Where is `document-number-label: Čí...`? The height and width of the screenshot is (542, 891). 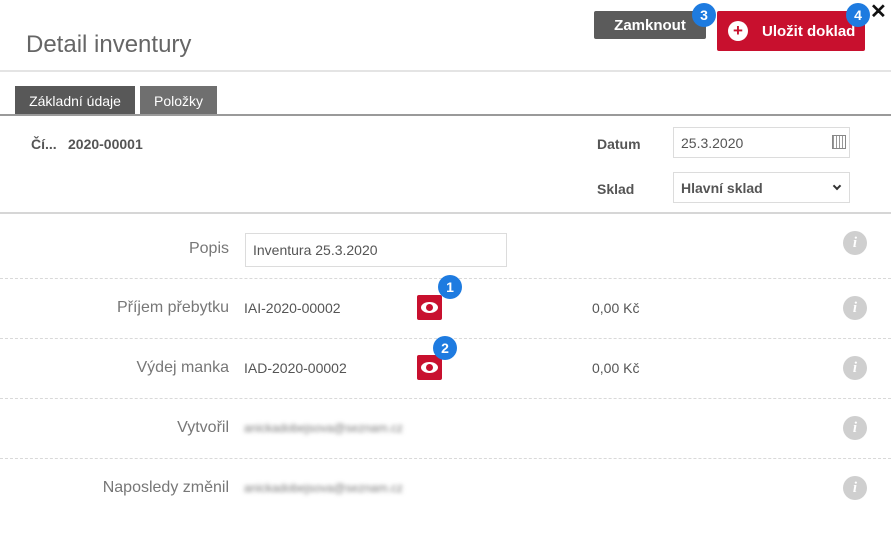
document-number-label: Čí... is located at coordinates (44, 144).